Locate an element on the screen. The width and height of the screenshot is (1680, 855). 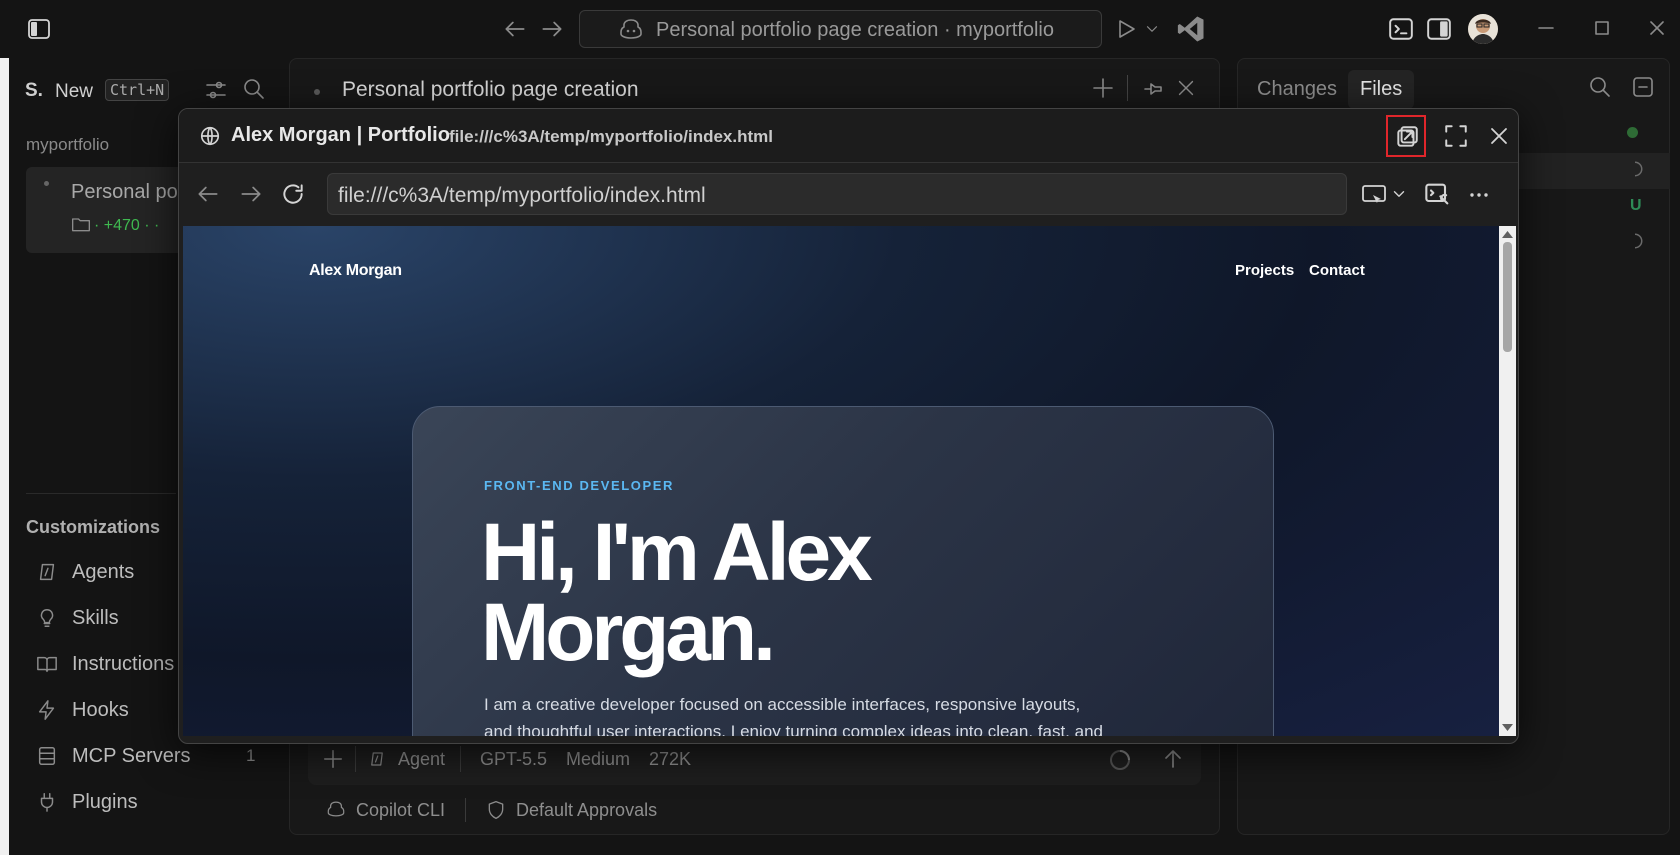
effort-picker: Medium is located at coordinates (598, 759).